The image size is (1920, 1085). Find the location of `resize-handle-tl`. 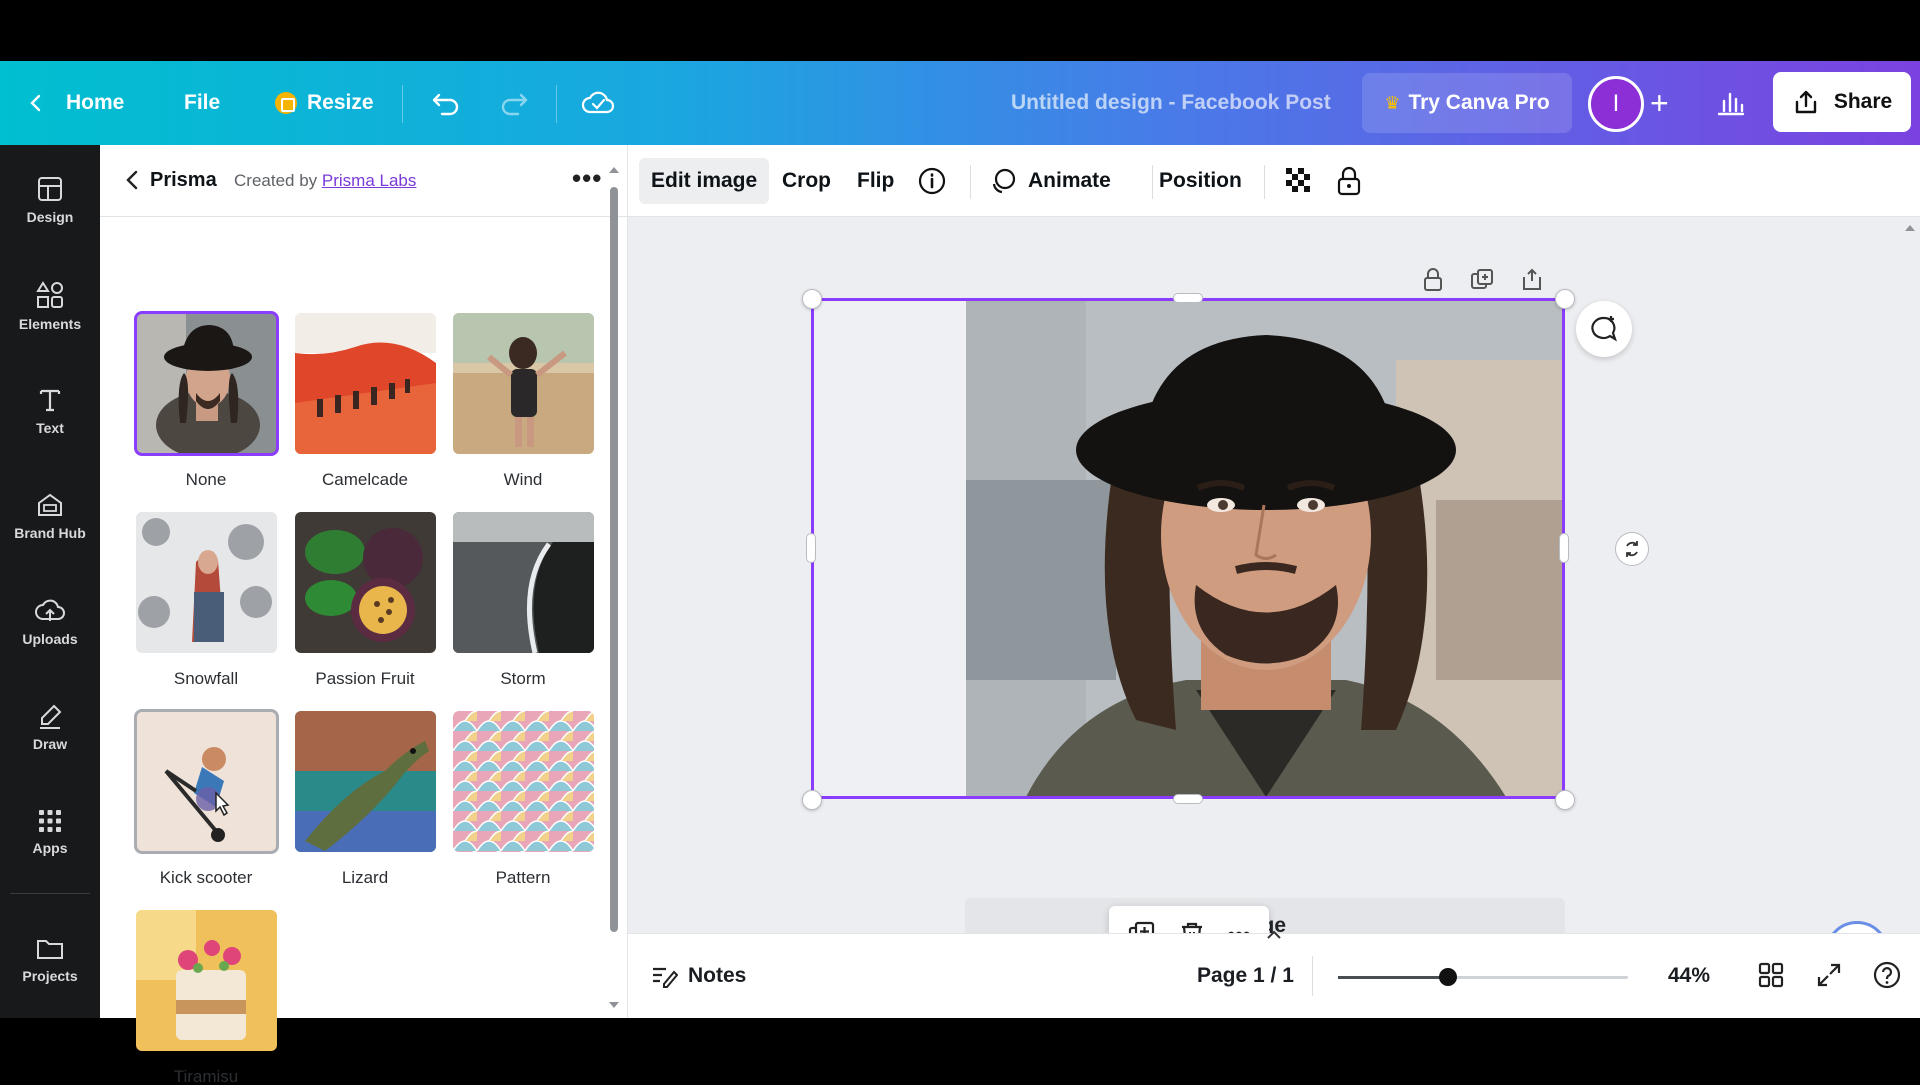

resize-handle-tl is located at coordinates (812, 299).